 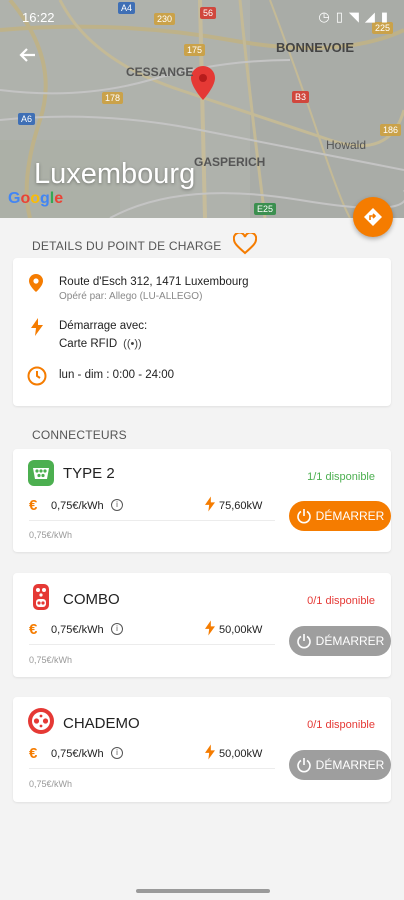 What do you see at coordinates (91, 599) in the screenshot?
I see `connector-name: COMBO` at bounding box center [91, 599].